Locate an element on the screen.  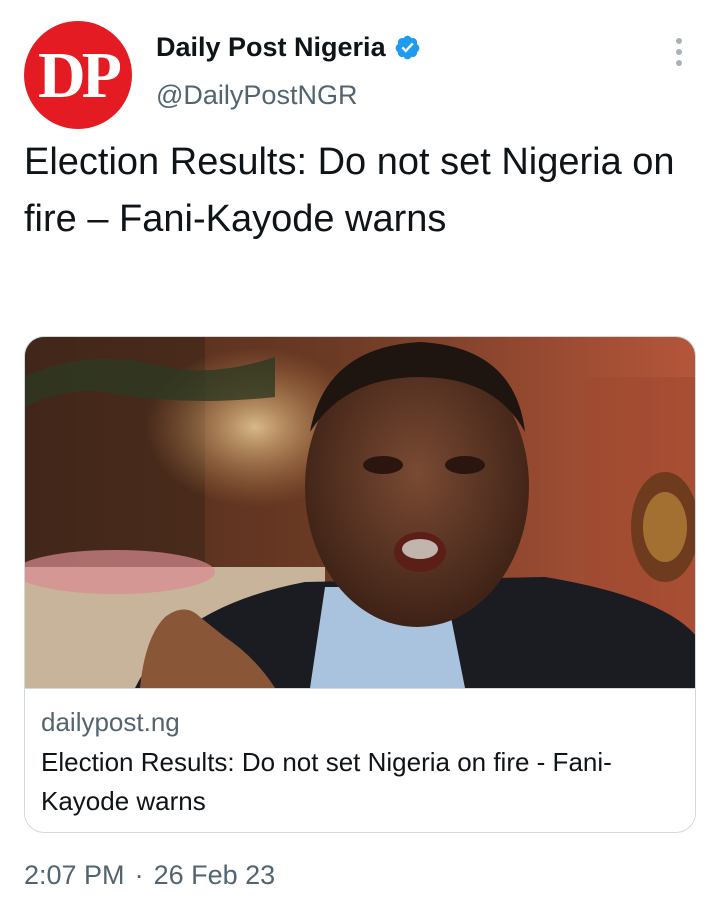
card-divider is located at coordinates (360, 688).